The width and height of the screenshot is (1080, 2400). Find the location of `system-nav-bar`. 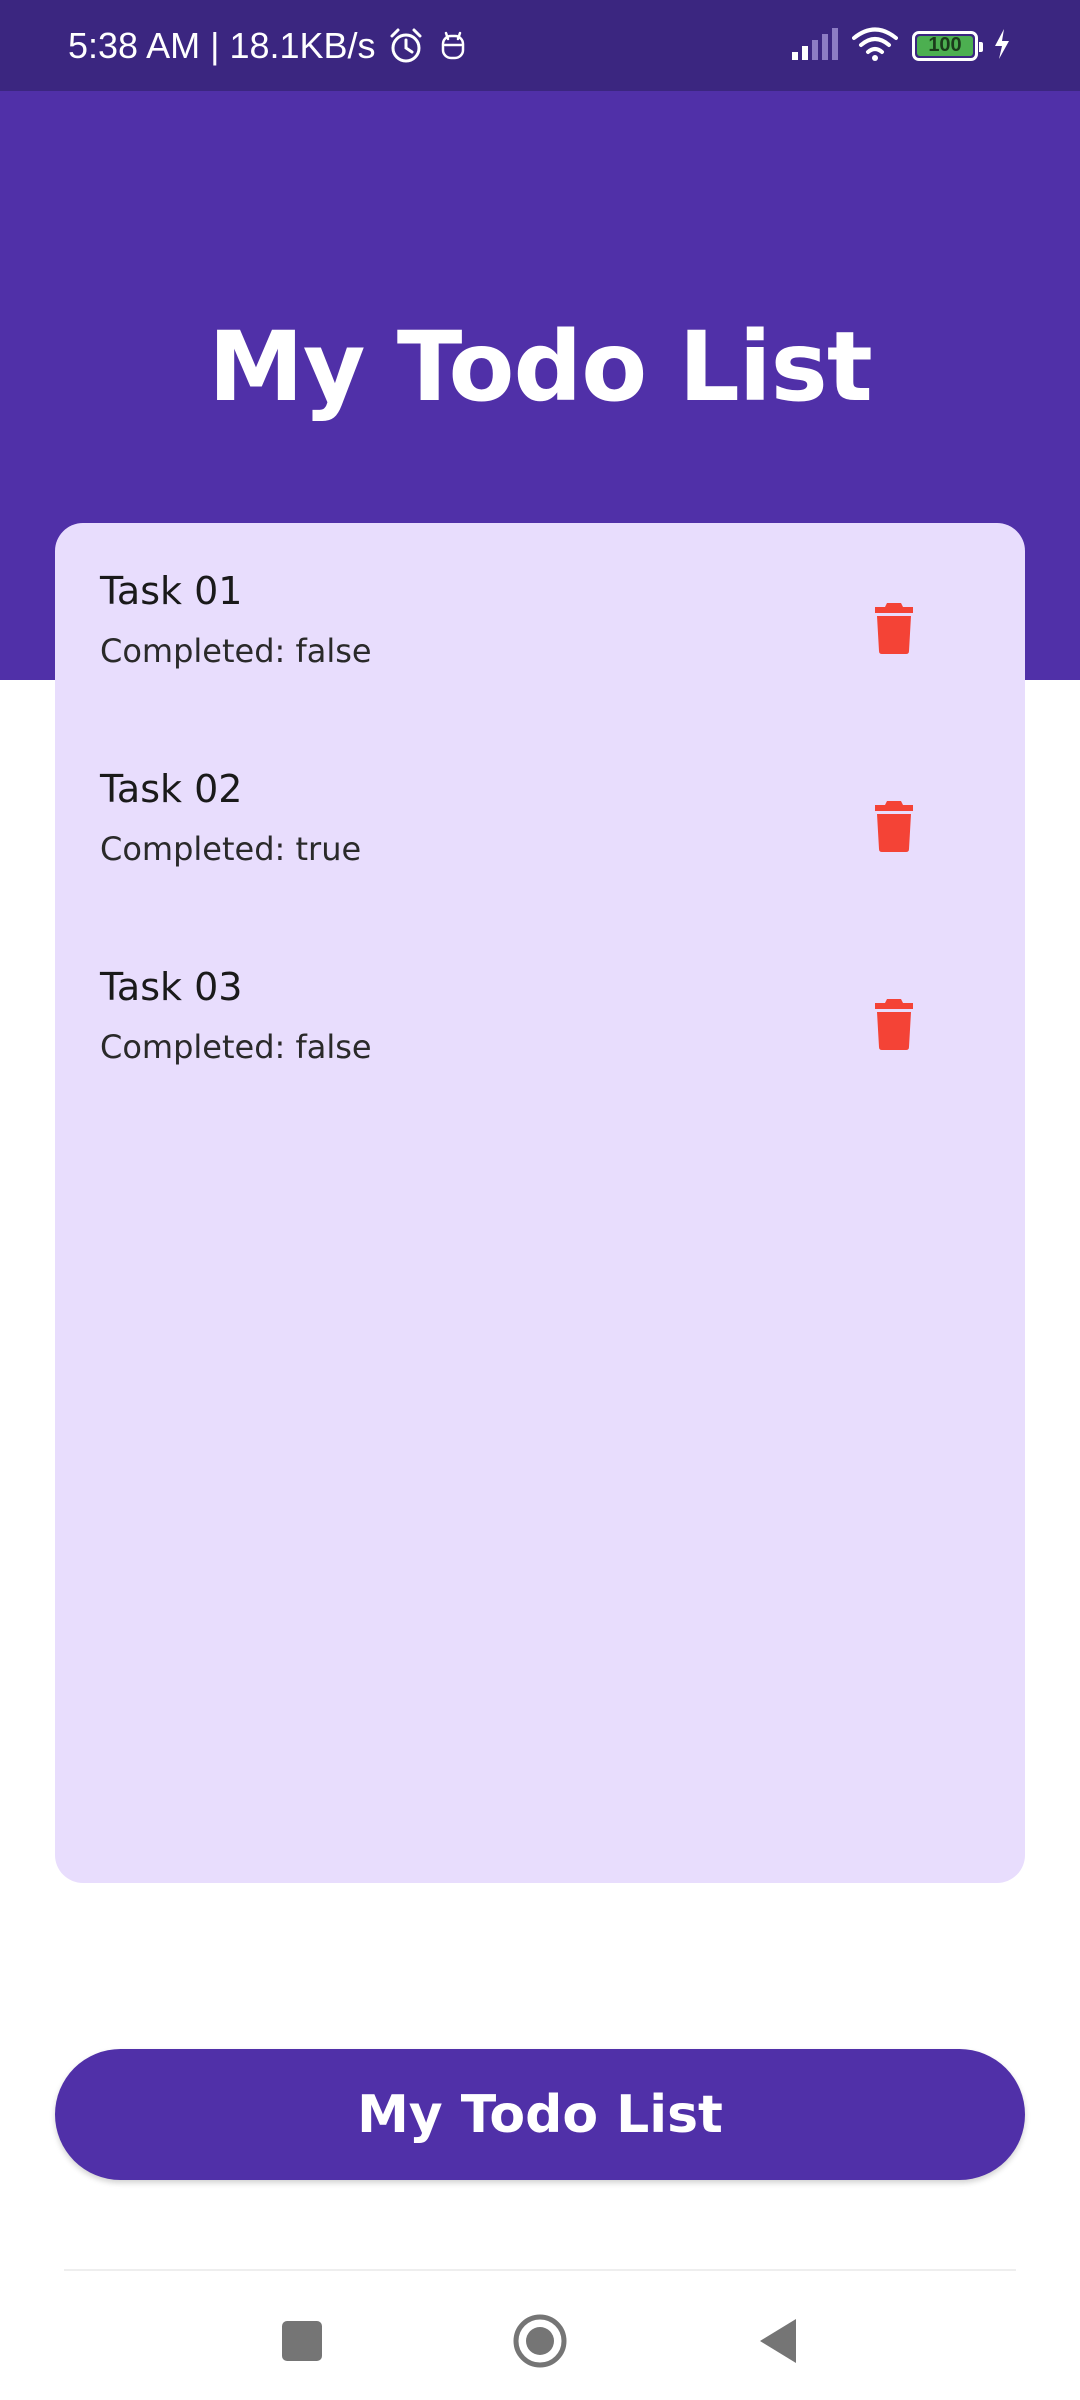

system-nav-bar is located at coordinates (540, 2335).